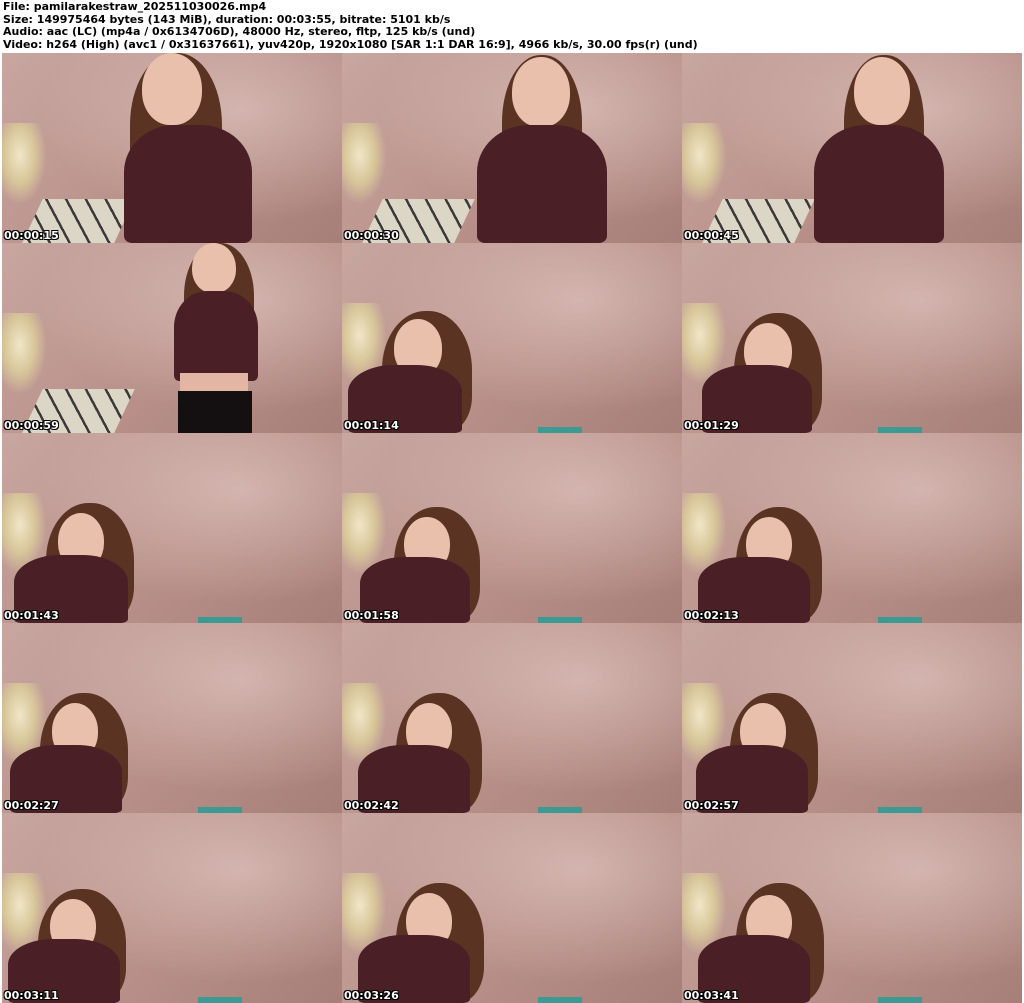 The image size is (1024, 1003). What do you see at coordinates (371, 805) in the screenshot?
I see `timestamp-label: 00:02:42` at bounding box center [371, 805].